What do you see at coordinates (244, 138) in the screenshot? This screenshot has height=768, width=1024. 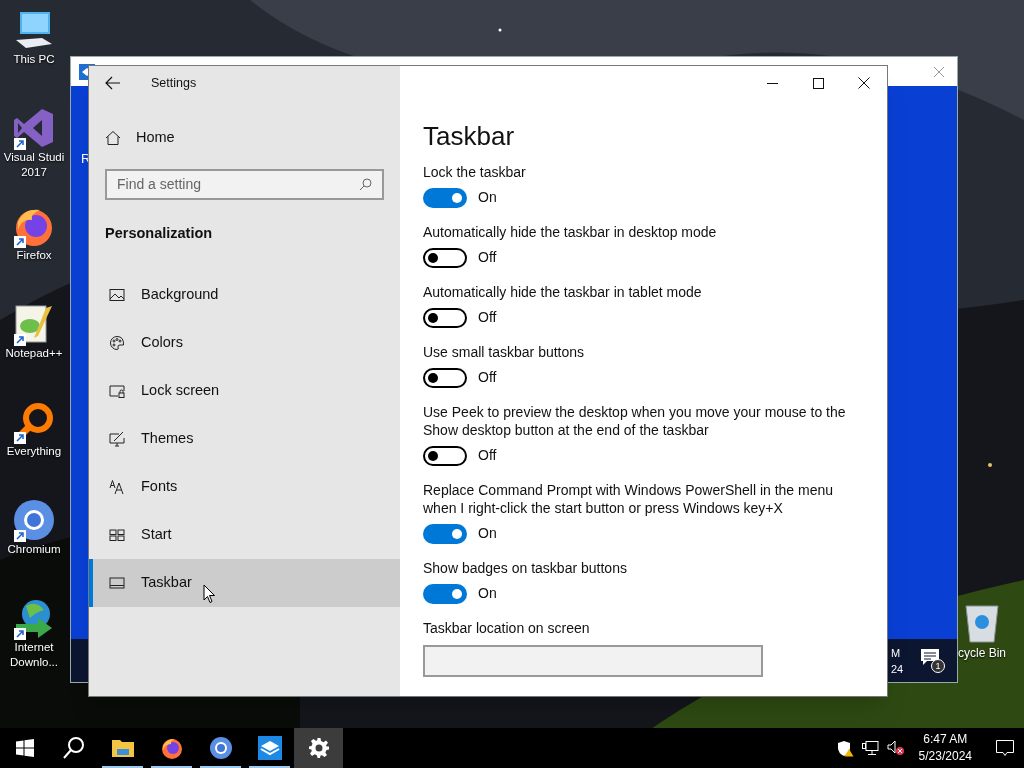 I see `home-link: Home` at bounding box center [244, 138].